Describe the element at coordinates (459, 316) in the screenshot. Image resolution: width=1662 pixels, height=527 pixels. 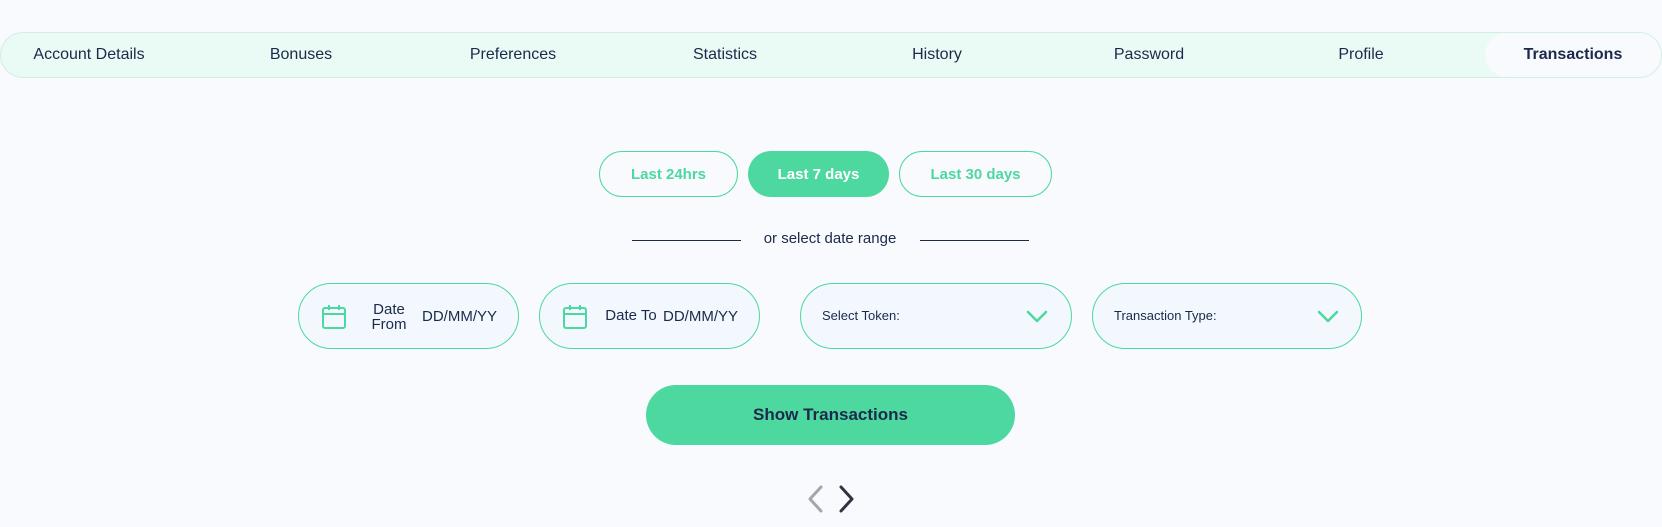
I see `date-from-value: DD/MM/YY` at that location.